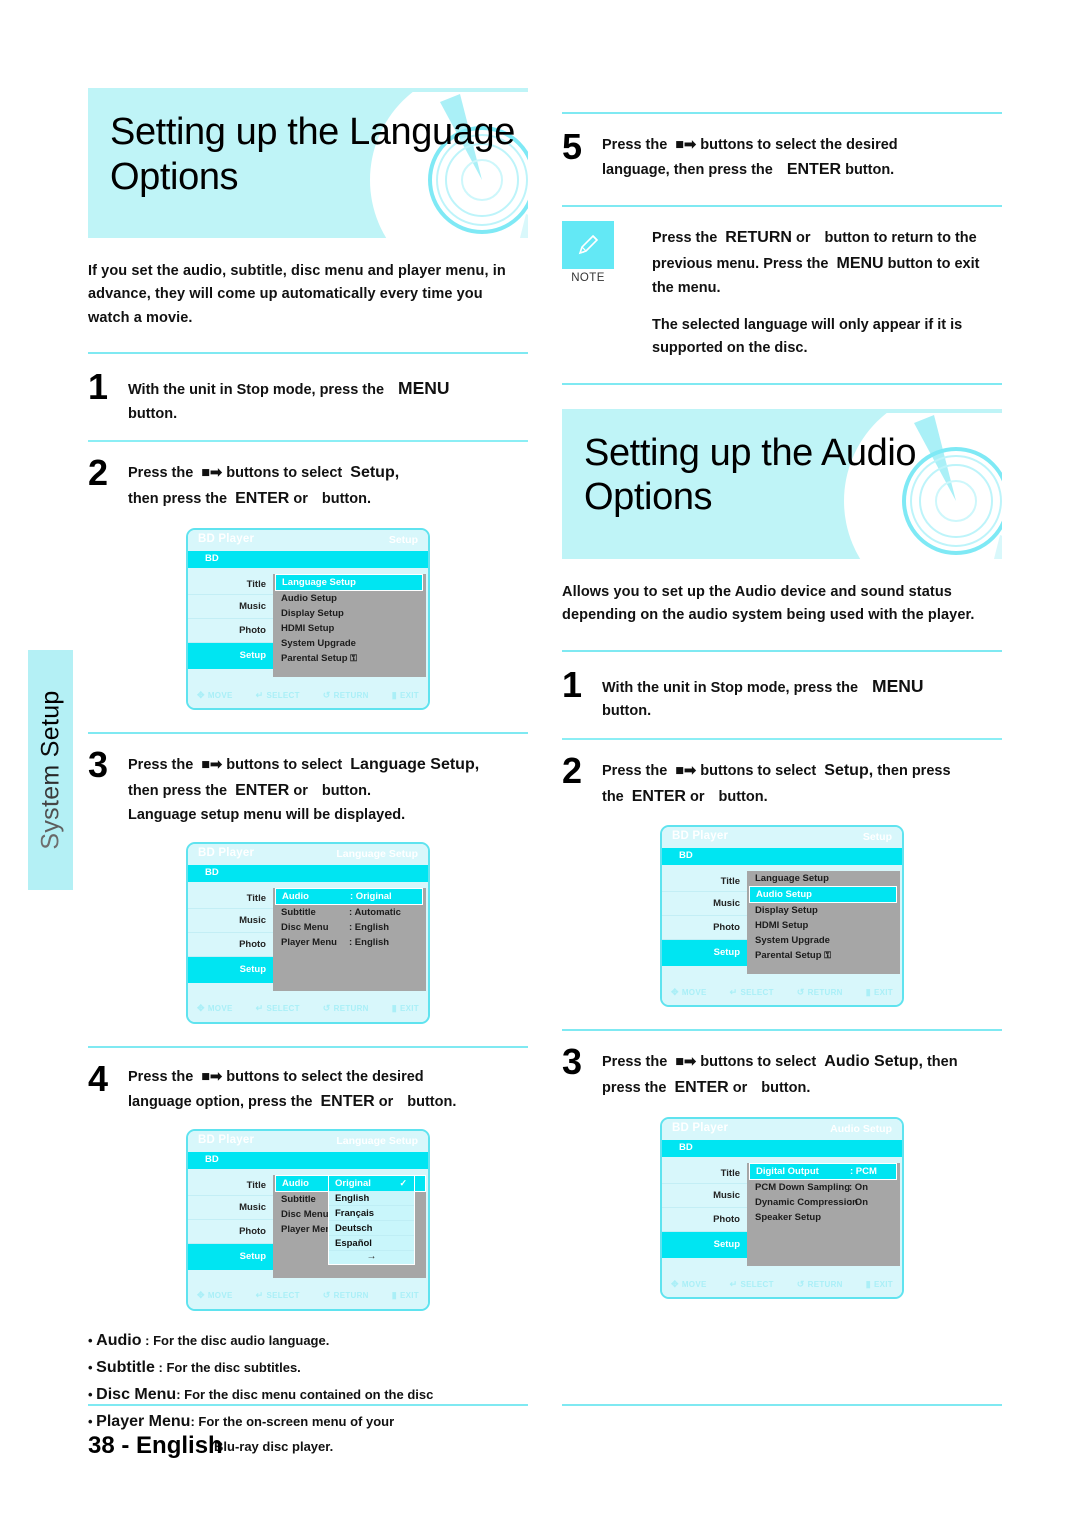 The image size is (1080, 1526). I want to click on osd-row-value: : On, so click(858, 1188).